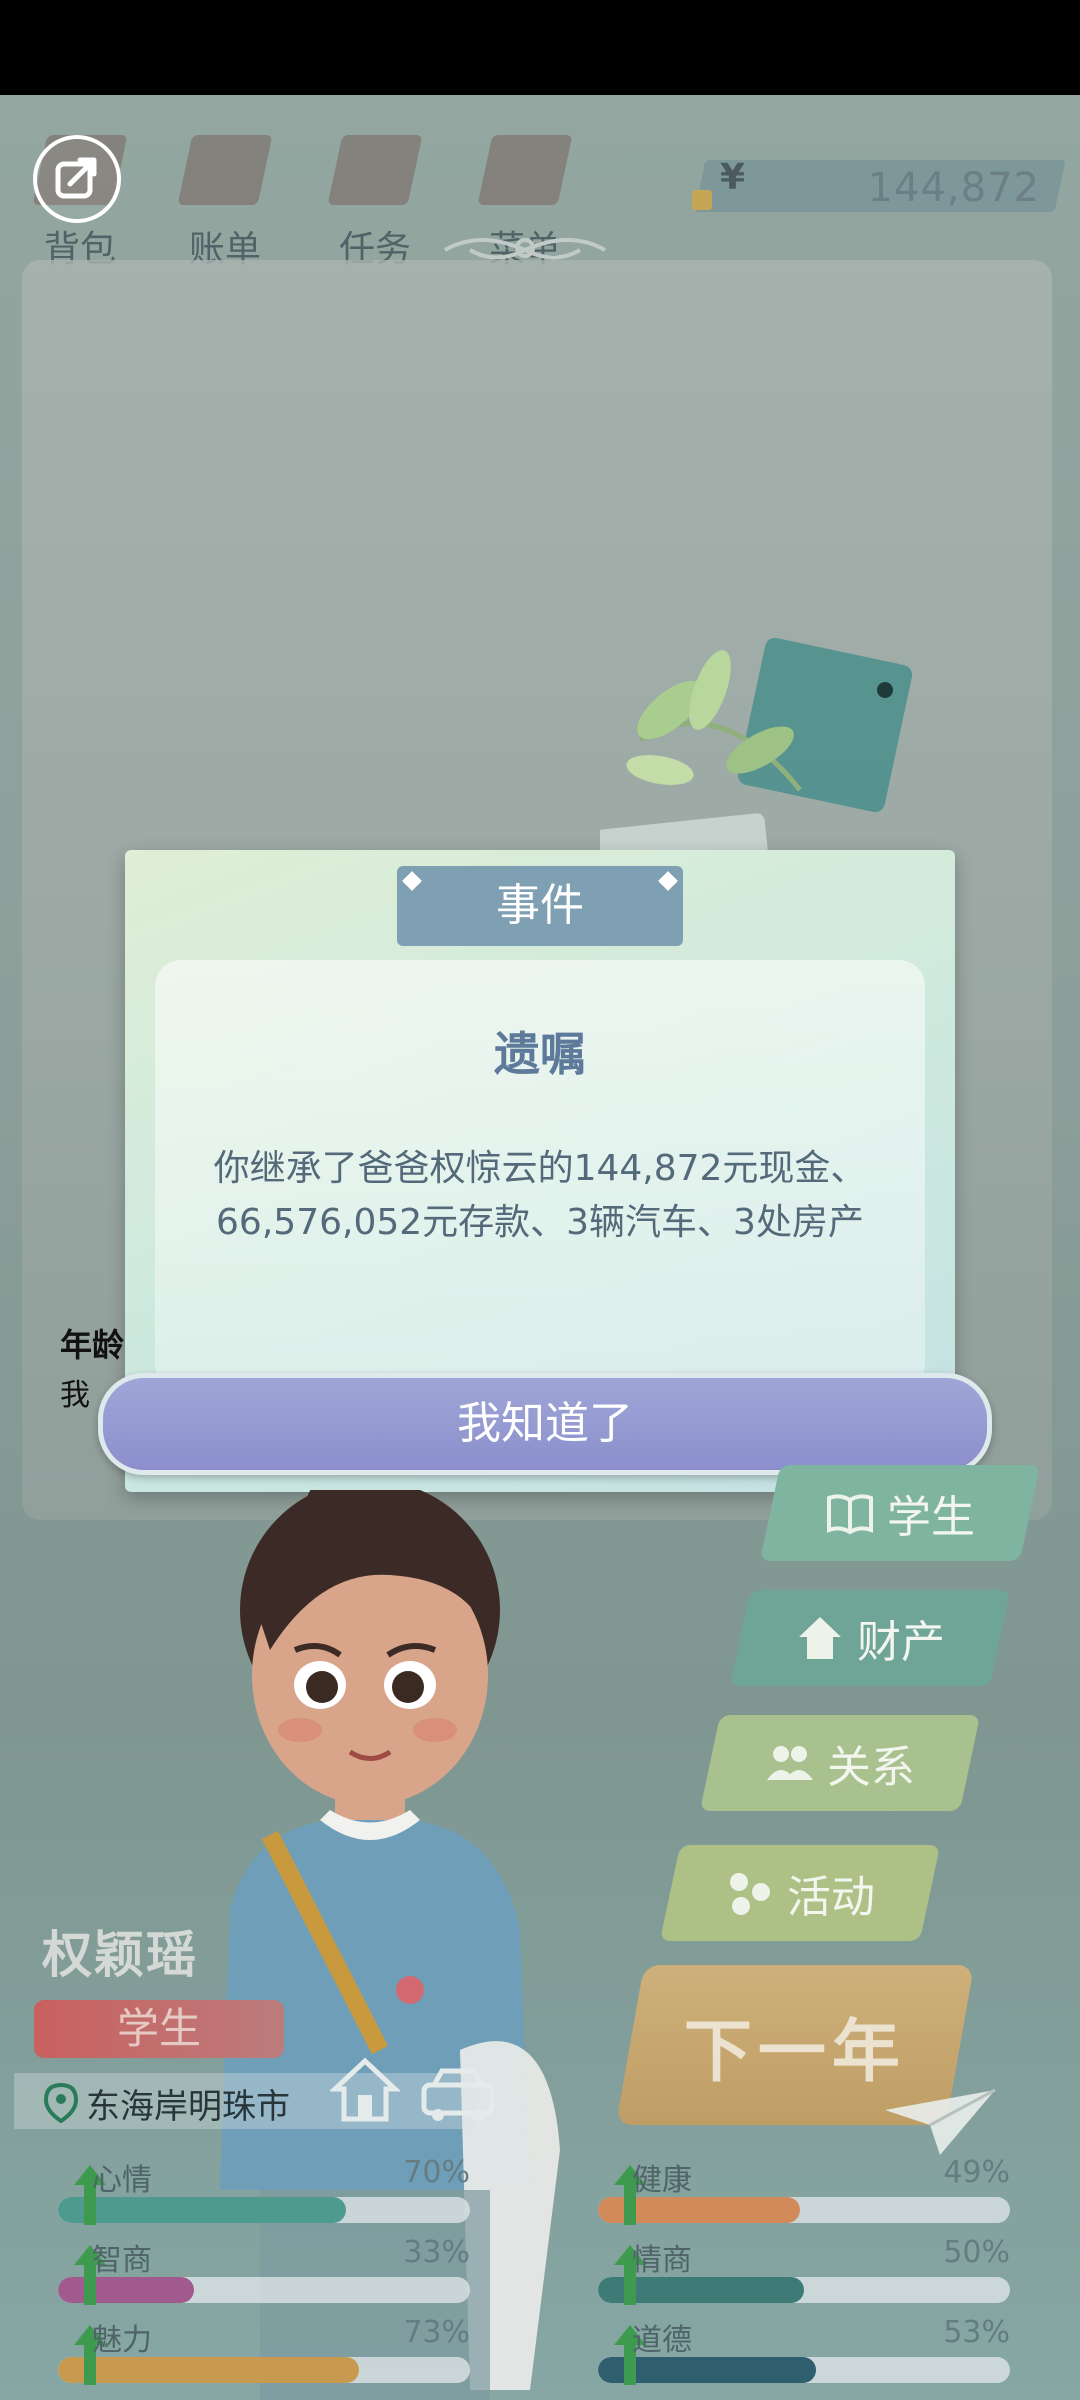 The width and height of the screenshot is (1080, 2400). I want to click on menu-activity-button: 活动, so click(800, 1893).